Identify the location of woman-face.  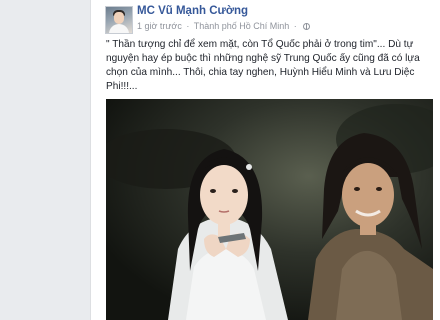
(224, 195).